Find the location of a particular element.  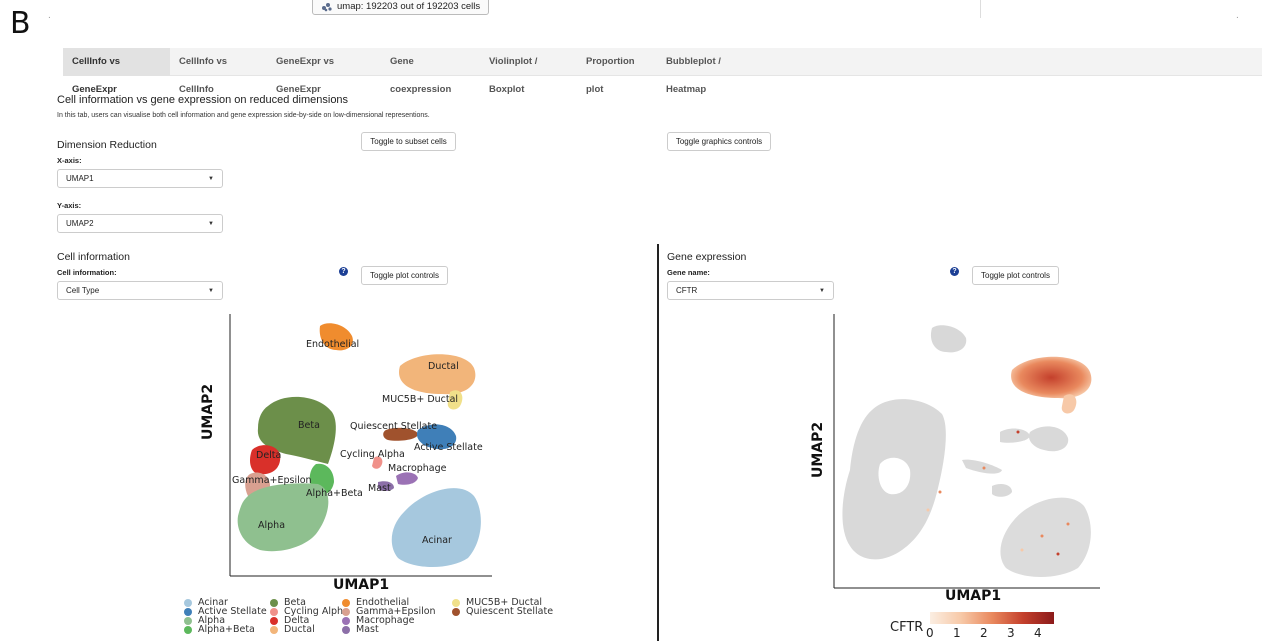

legend-label: Mast is located at coordinates (367, 629).